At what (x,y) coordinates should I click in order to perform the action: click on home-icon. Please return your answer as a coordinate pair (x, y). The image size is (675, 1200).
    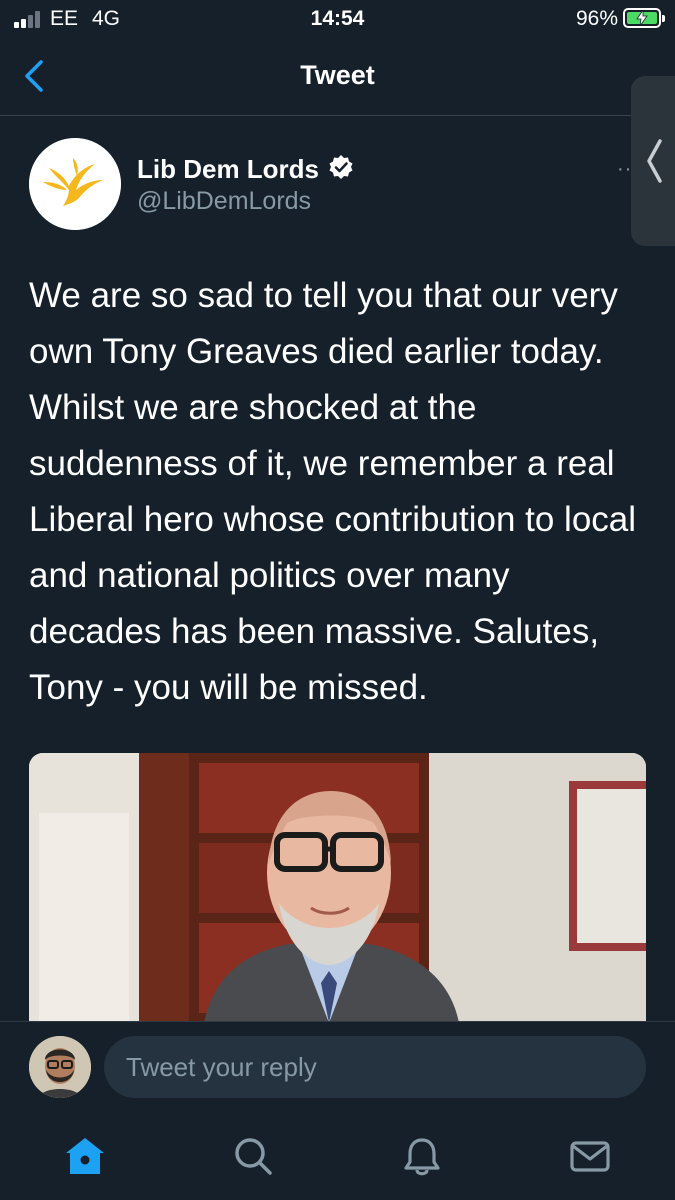
    Looking at the image, I should click on (85, 1156).